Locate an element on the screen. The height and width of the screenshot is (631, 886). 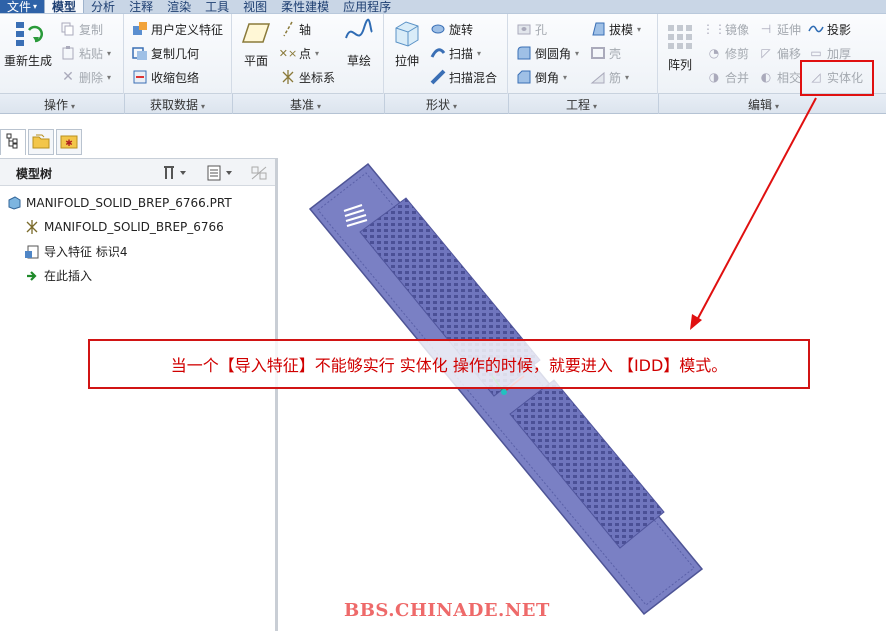
callout-text: 当一个【导入特征】不能够实行 实体化 操作的时候，就要进入 【IDD】模式。 is located at coordinates (449, 365).